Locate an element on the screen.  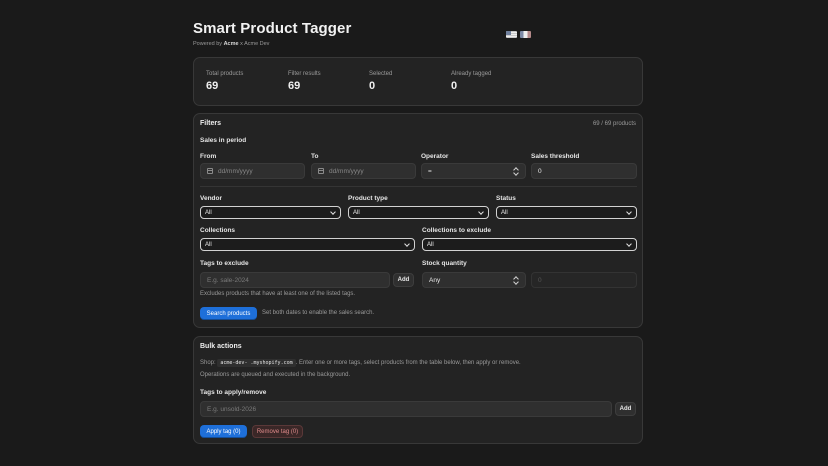
sales-threshold-value: 0 is located at coordinates (540, 171).